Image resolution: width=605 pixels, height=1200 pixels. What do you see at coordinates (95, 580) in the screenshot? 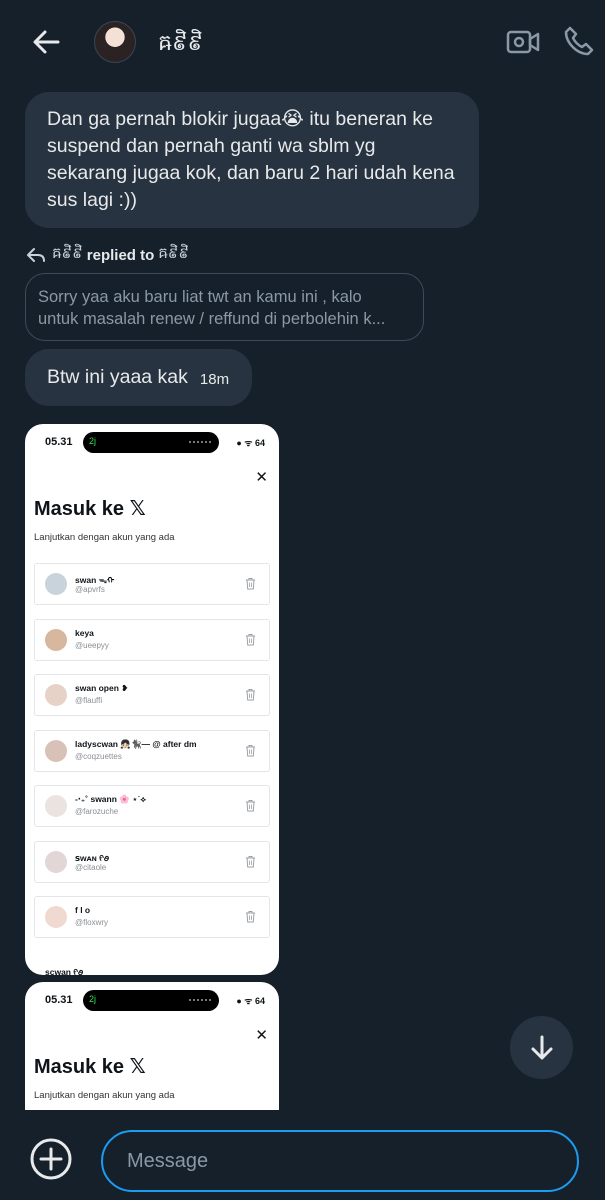
I see `account-name: swan ᯓᡣ` at bounding box center [95, 580].